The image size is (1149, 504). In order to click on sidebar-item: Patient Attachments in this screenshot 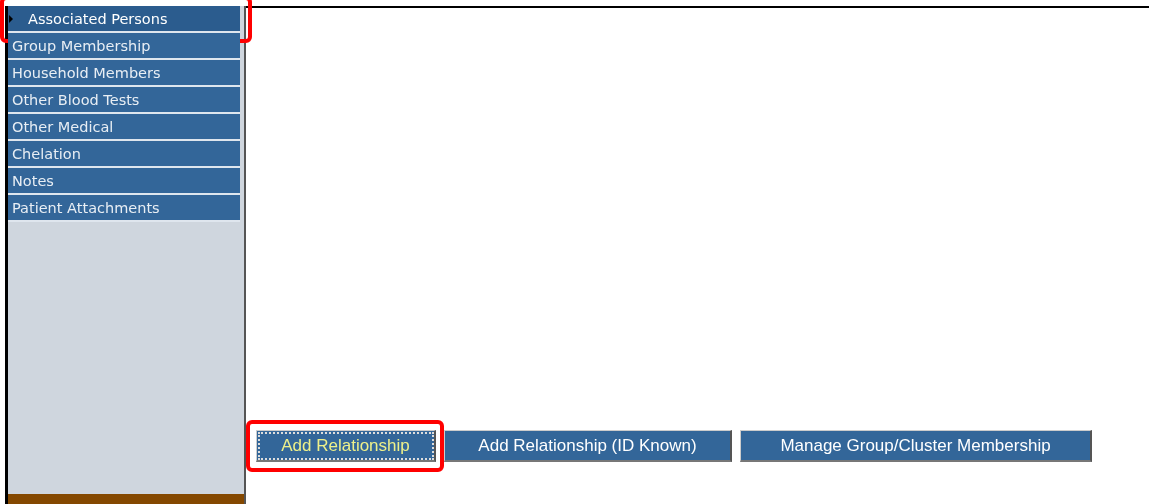, I will do `click(124, 208)`.